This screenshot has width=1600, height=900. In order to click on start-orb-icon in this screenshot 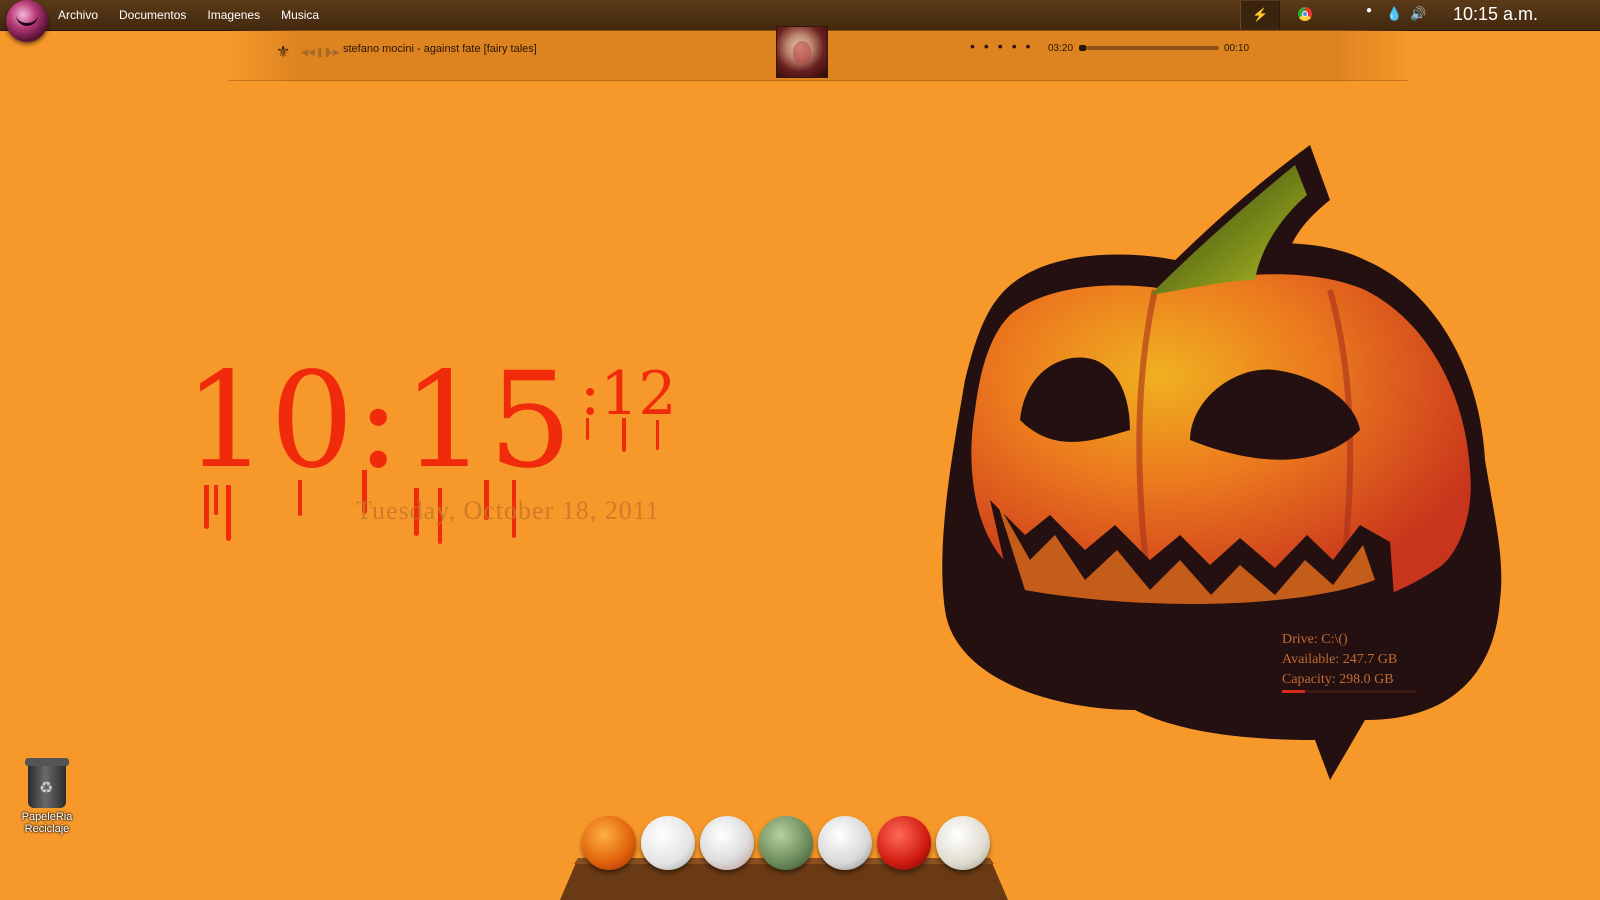, I will do `click(27, 21)`.